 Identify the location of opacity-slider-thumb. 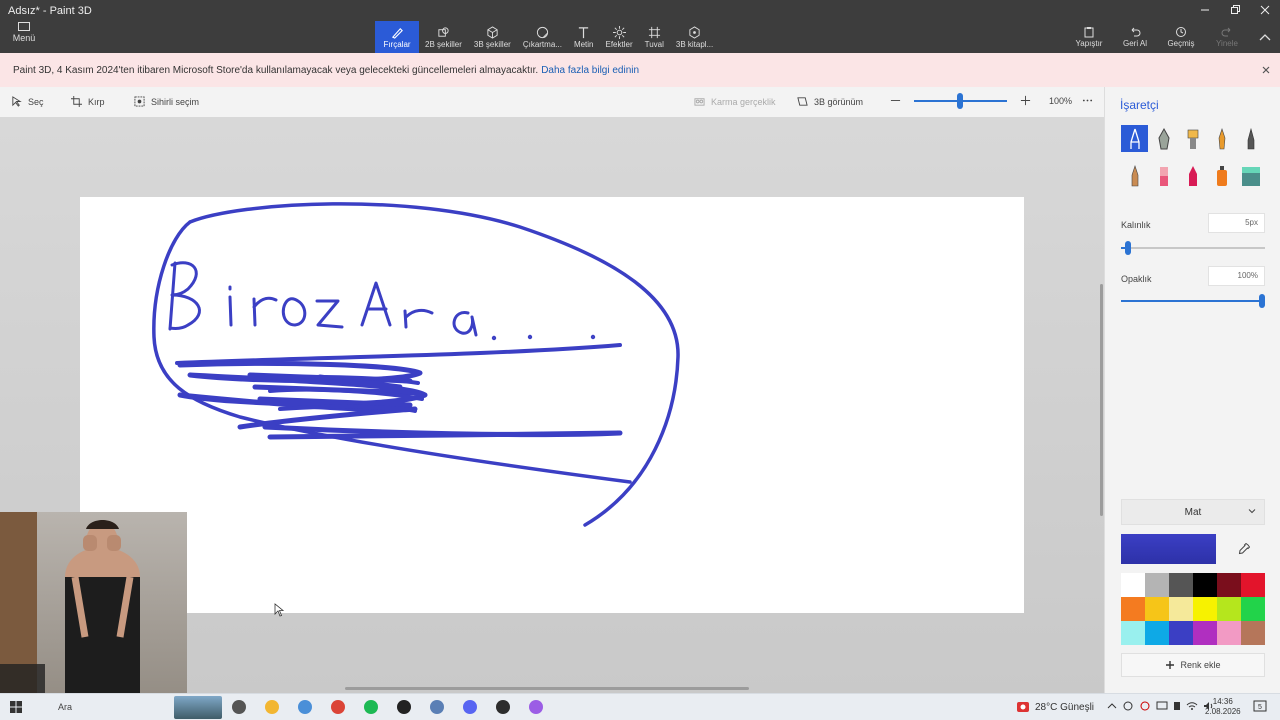
(1262, 301).